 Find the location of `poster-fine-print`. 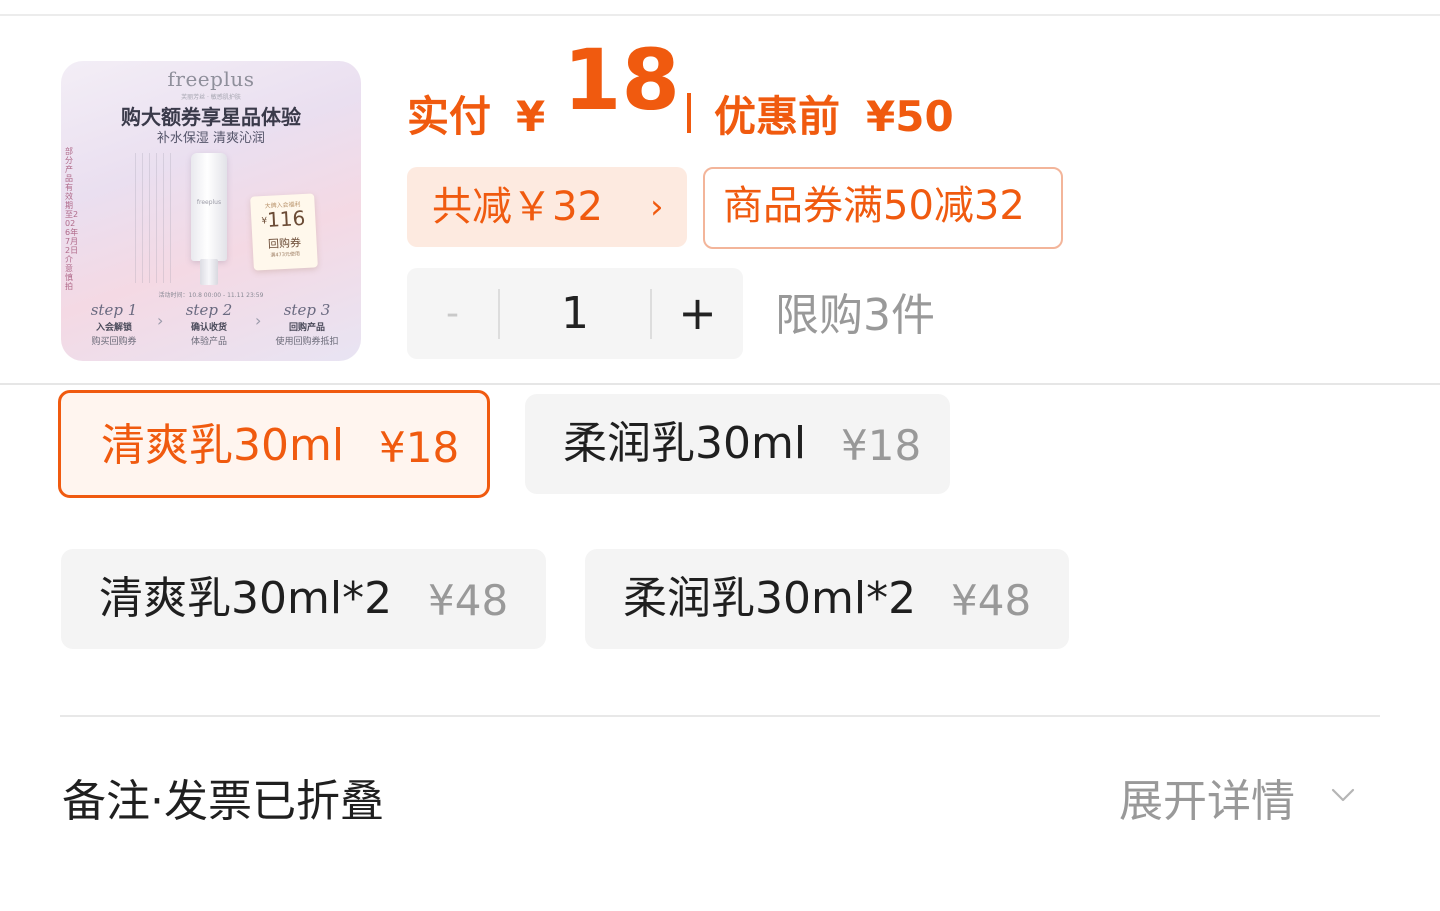

poster-fine-print is located at coordinates (155, 218).